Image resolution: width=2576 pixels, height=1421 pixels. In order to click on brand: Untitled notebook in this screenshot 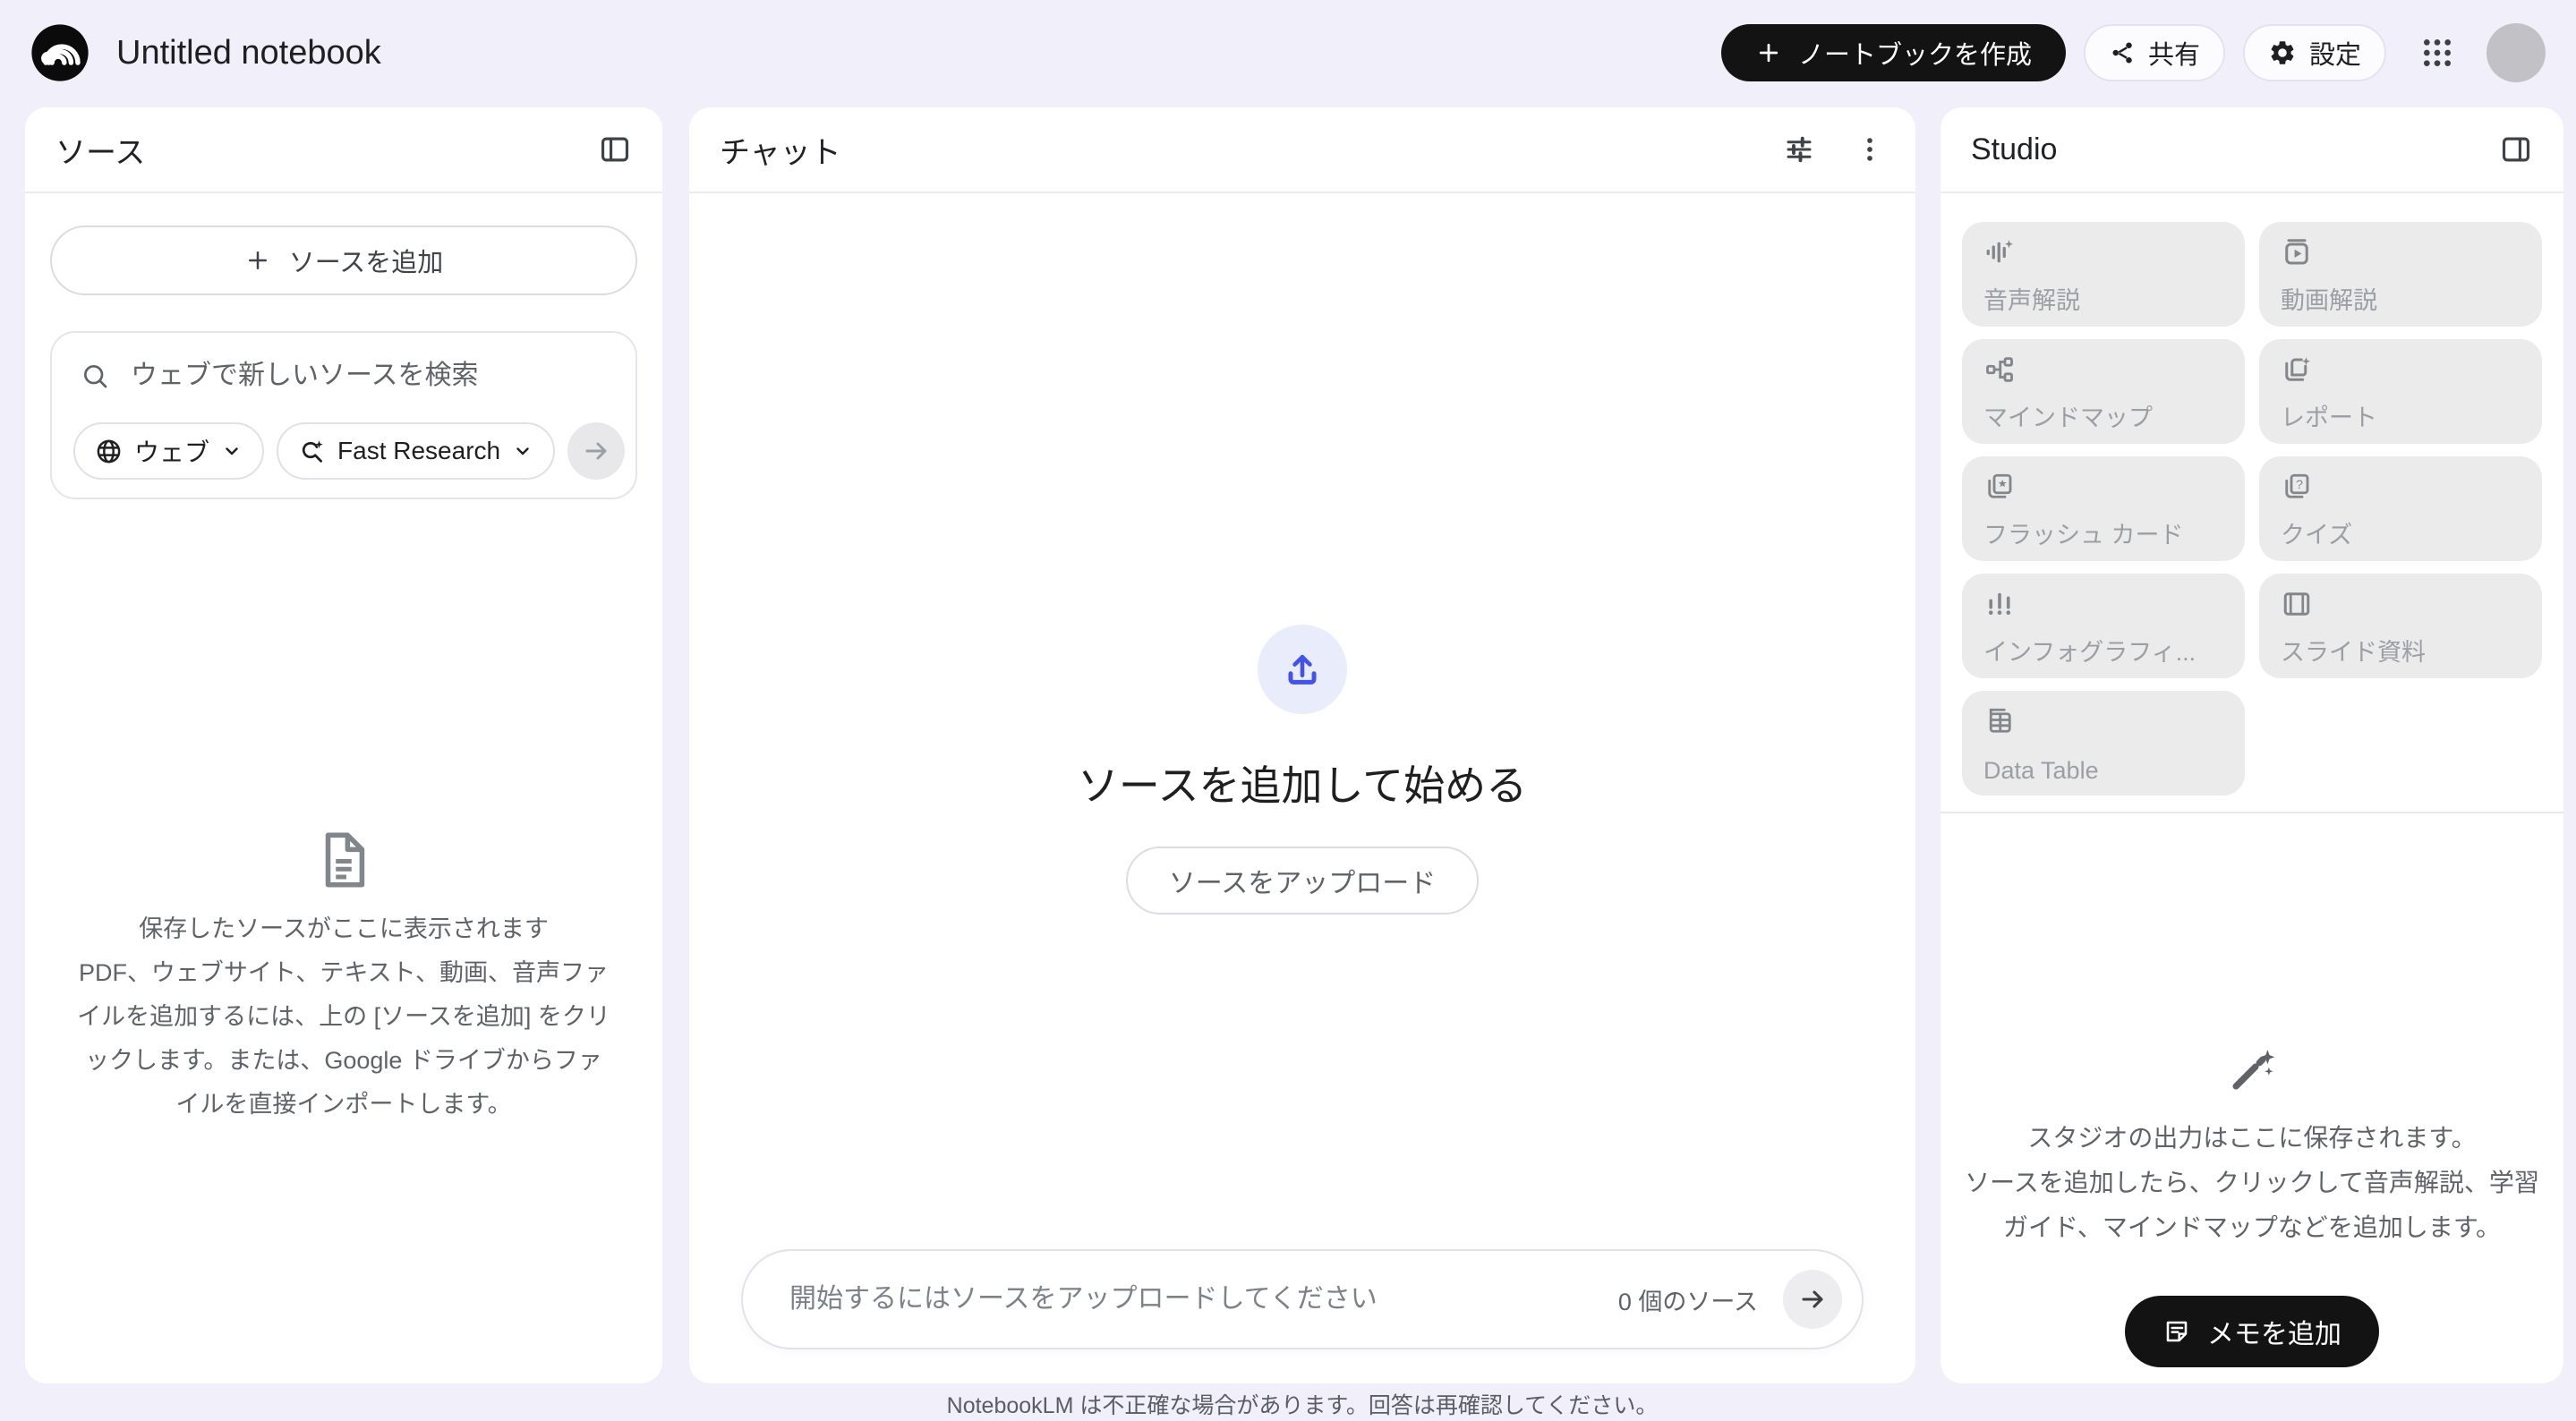, I will do `click(205, 52)`.